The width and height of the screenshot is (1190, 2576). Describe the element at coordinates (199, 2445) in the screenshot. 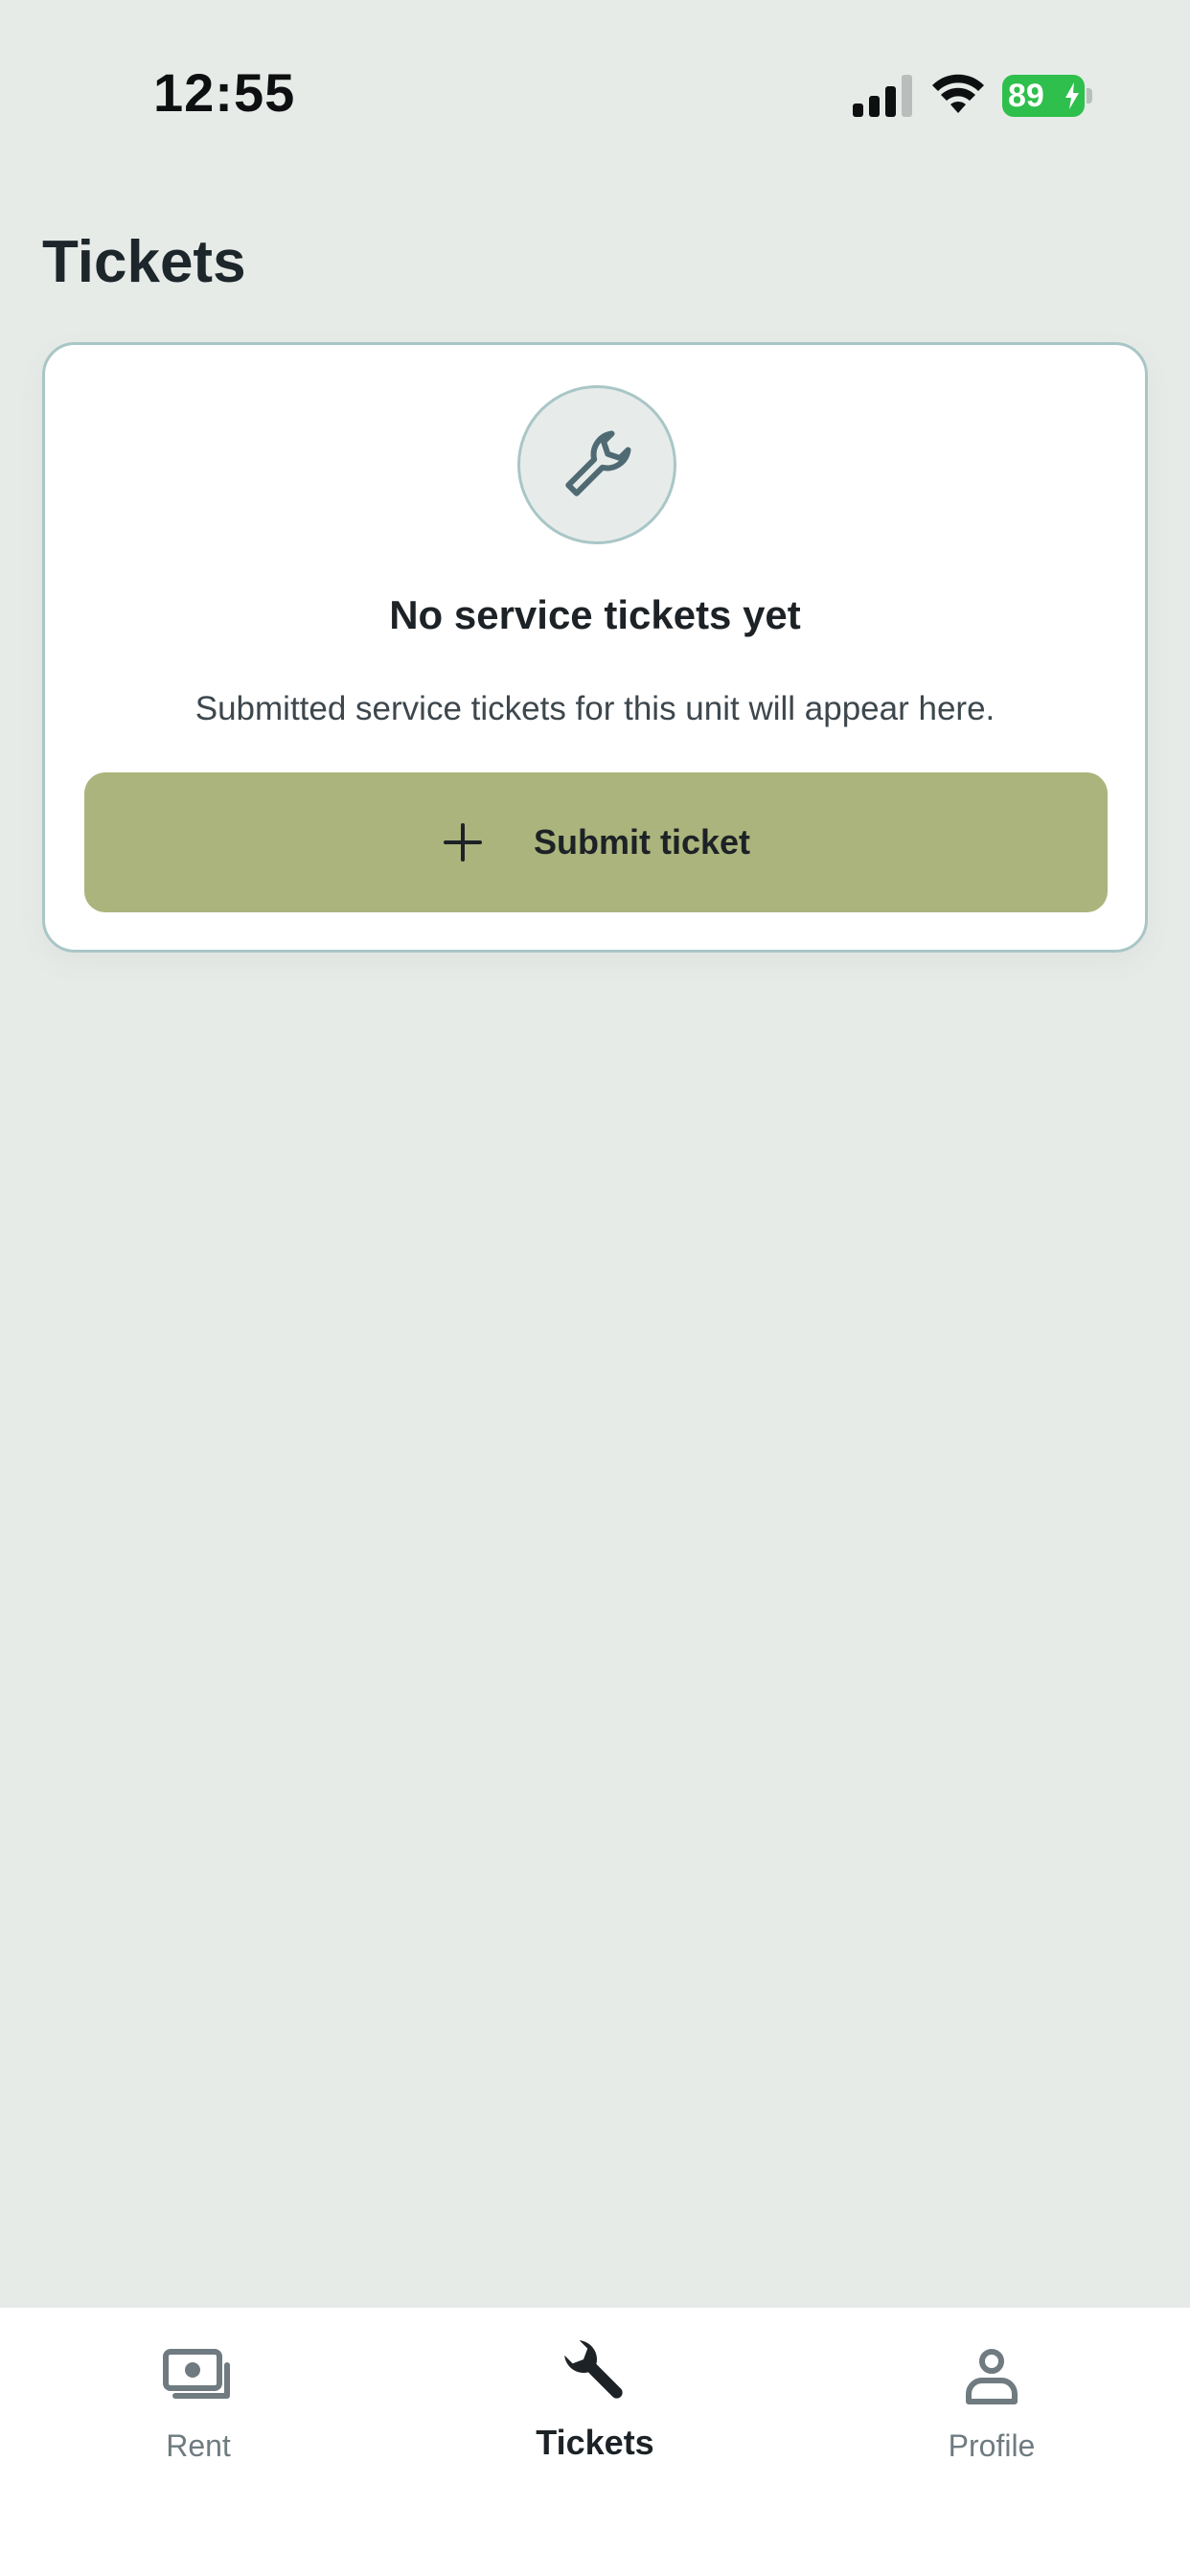

I see `tab-rent-label: Rent` at that location.